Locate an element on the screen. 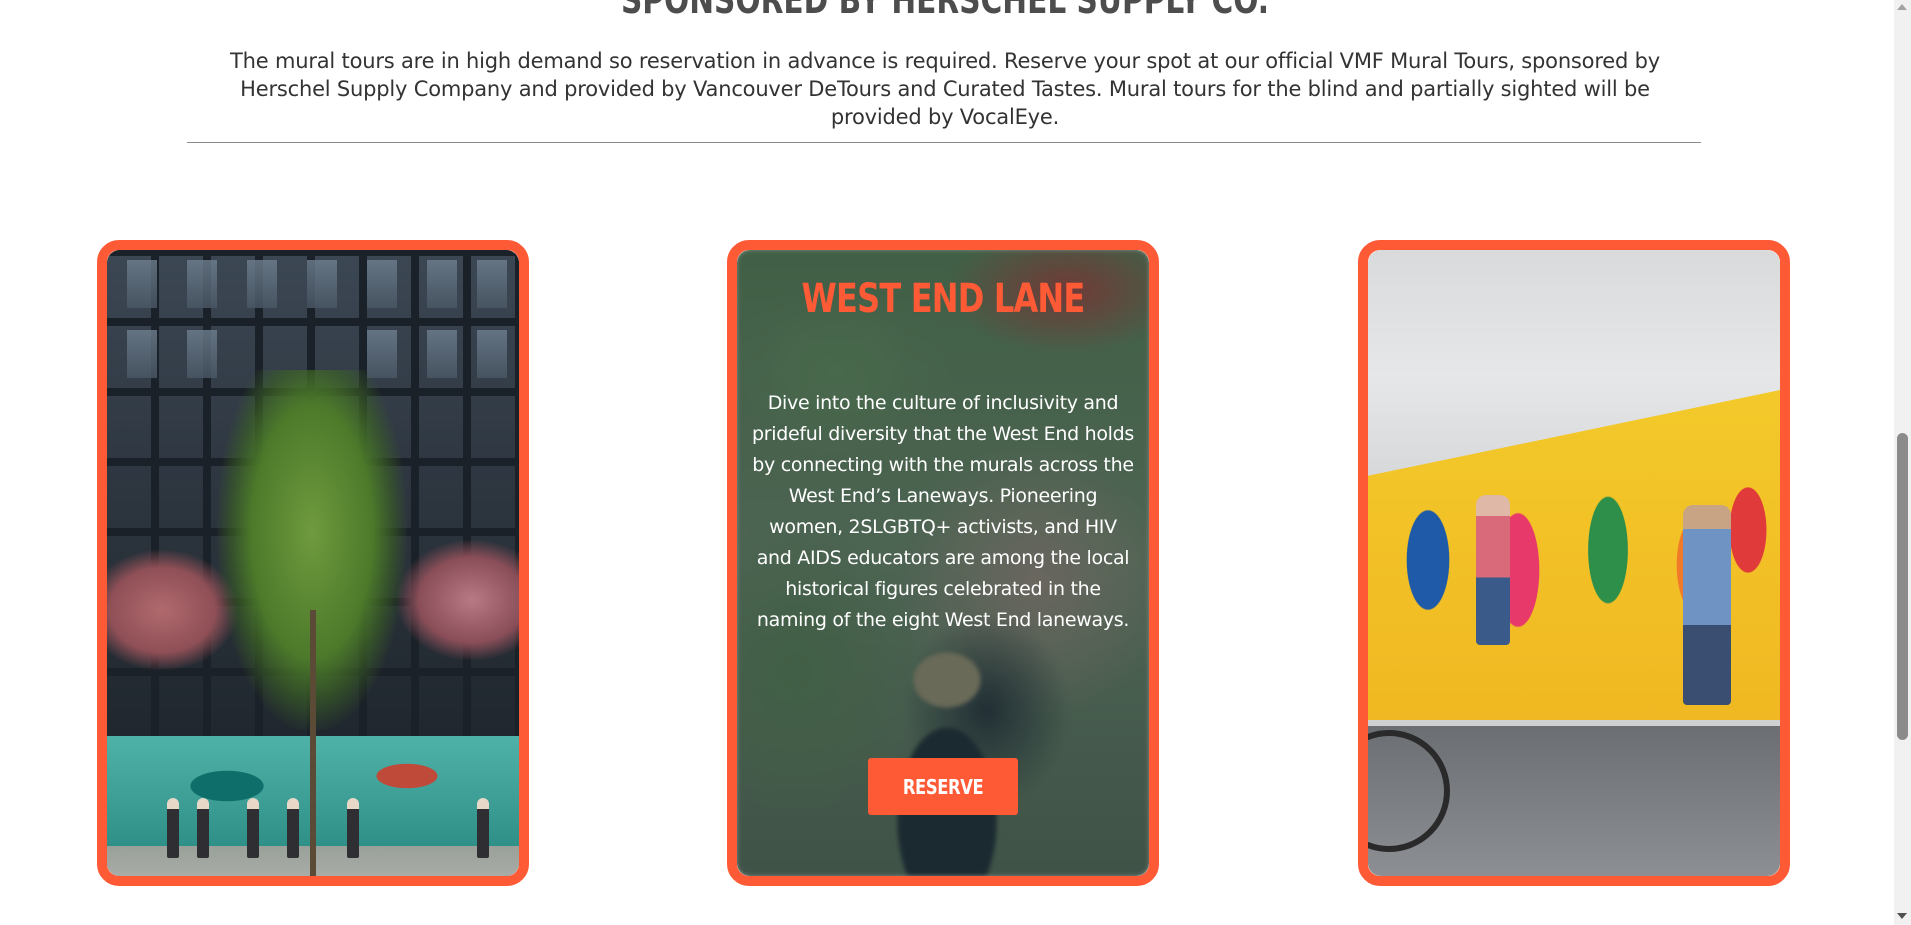 Image resolution: width=1911 pixels, height=925 pixels. section-heading: SPONSORED BY HERSCHEL SUPPLY CO. is located at coordinates (945, 11).